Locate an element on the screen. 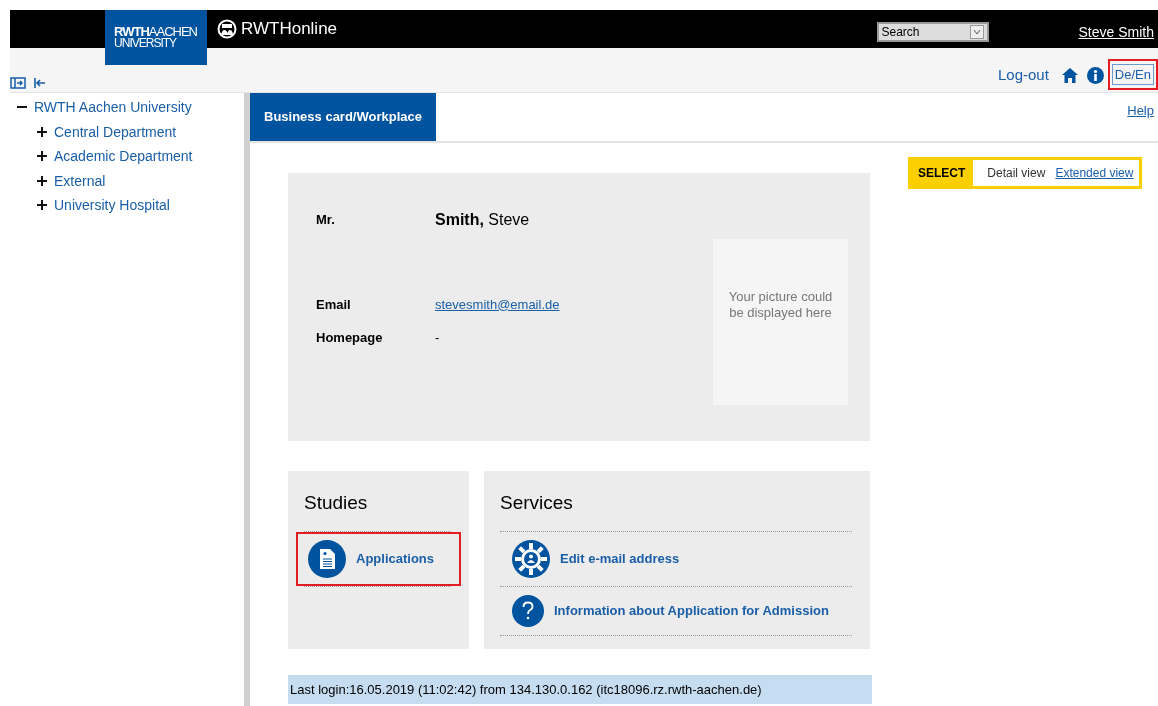  help-link: Help is located at coordinates (1140, 111).